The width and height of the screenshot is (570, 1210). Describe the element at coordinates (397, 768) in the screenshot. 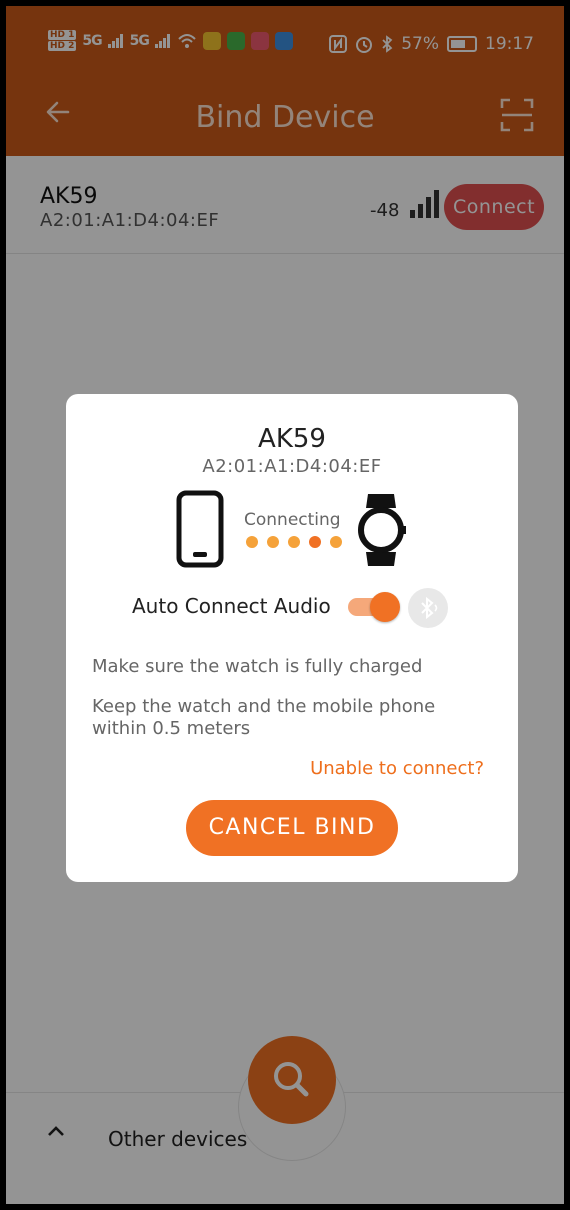

I see `unable-to-connect-link: Unable to connect?` at that location.